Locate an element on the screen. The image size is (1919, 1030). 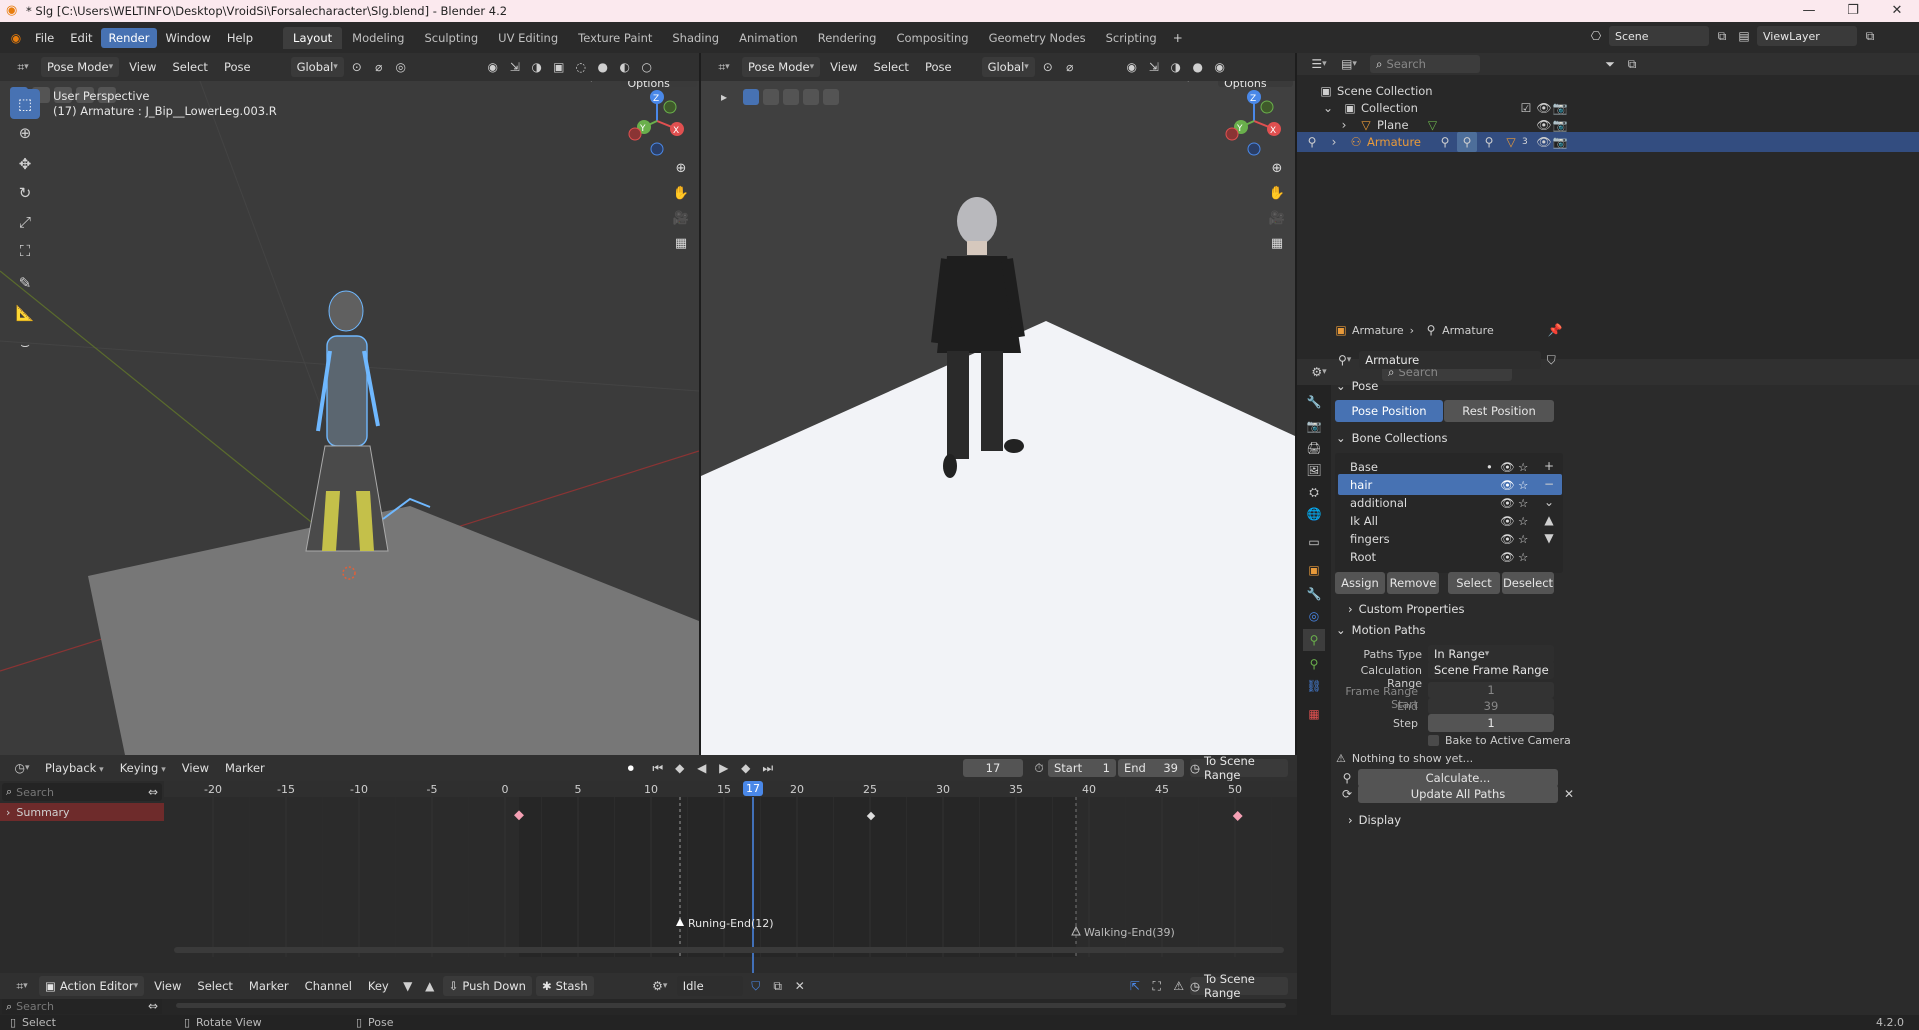
menu-render: Render is located at coordinates (129, 37).